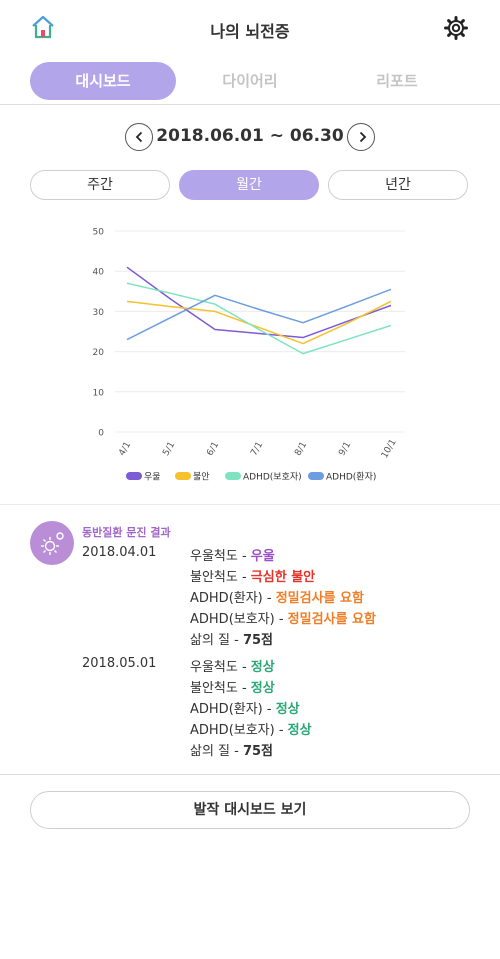  Describe the element at coordinates (251, 730) in the screenshot. I see `result-line: ADHD(보호자) - 정상` at that location.